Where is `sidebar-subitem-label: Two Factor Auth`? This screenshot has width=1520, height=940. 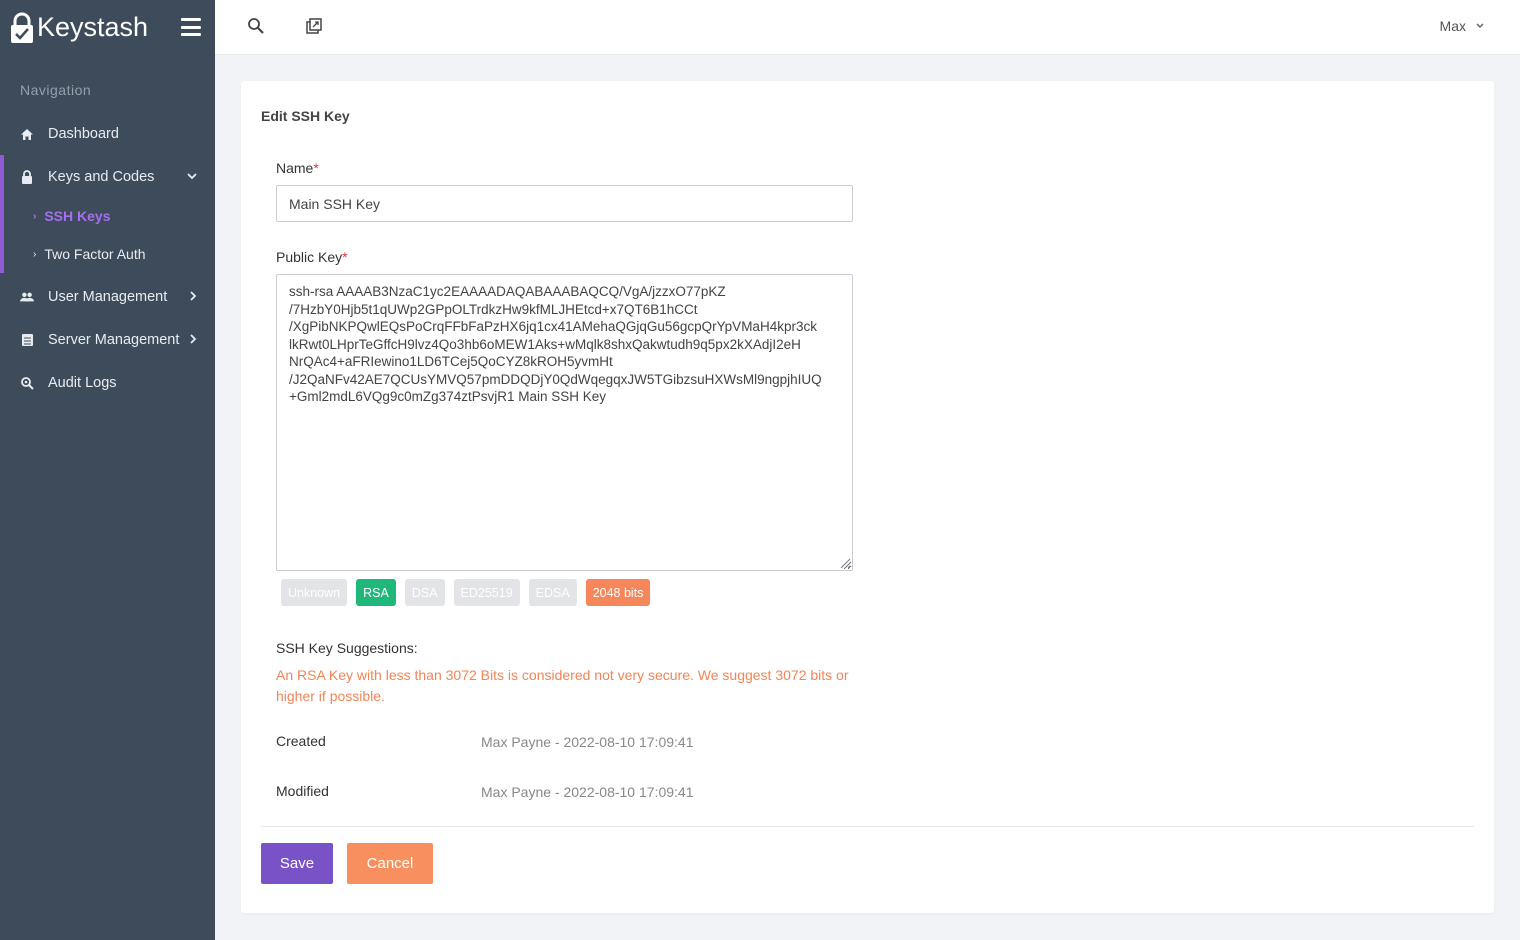
sidebar-subitem-label: Two Factor Auth is located at coordinates (95, 254).